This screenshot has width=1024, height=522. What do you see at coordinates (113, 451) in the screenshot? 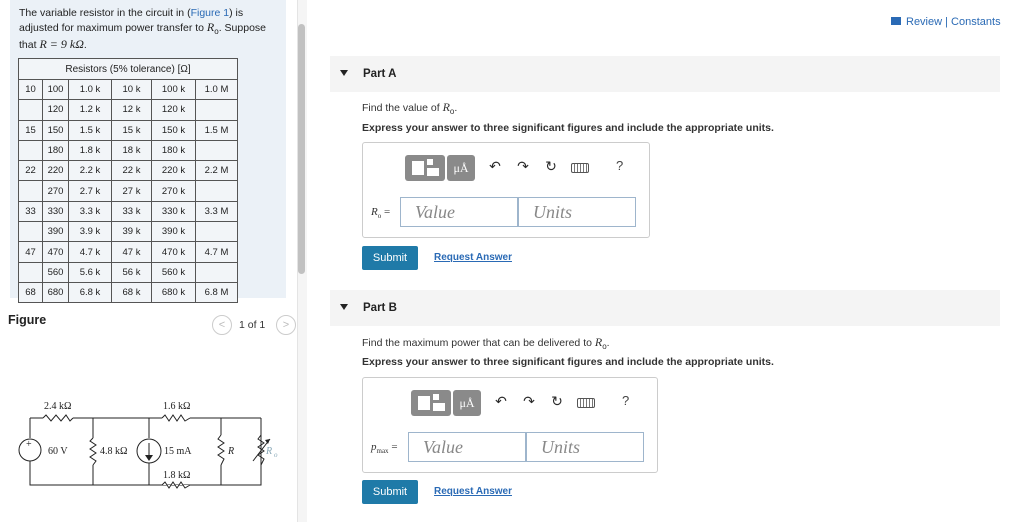
I see `svg-text: 4.8 kΩ` at bounding box center [113, 451].